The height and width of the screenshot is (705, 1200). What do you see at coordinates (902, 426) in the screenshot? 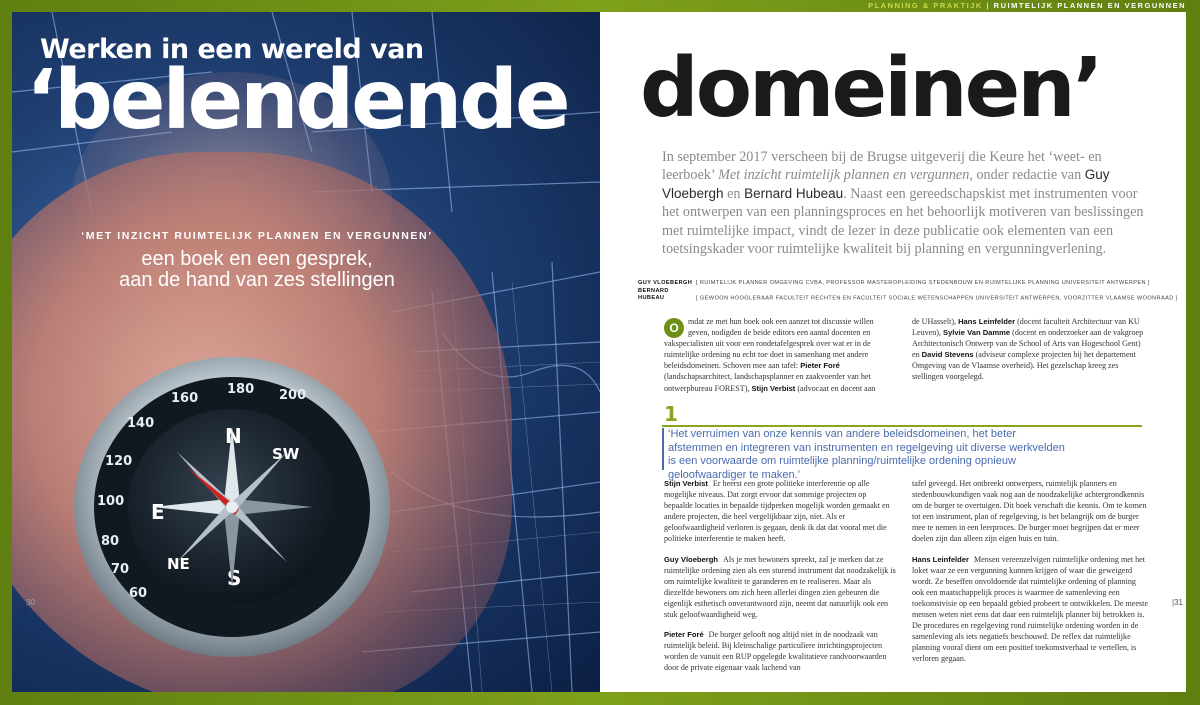
I see `statement-rule` at bounding box center [902, 426].